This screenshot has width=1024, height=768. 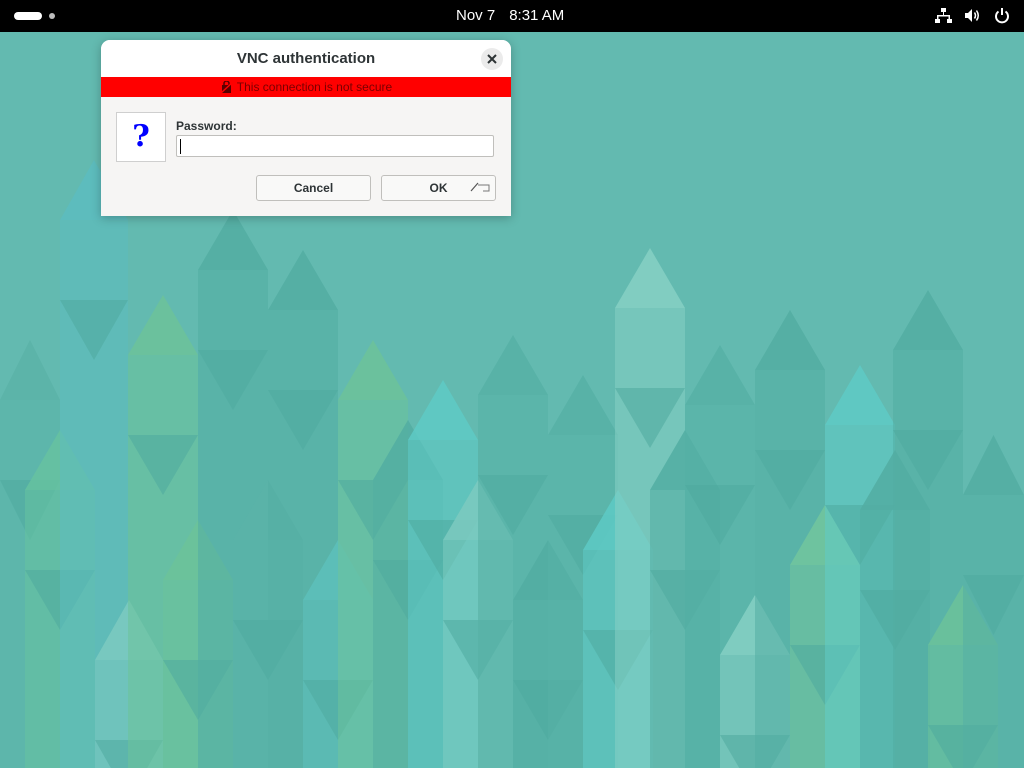 What do you see at coordinates (306, 58) in the screenshot?
I see `dialog-title: VNC authentication` at bounding box center [306, 58].